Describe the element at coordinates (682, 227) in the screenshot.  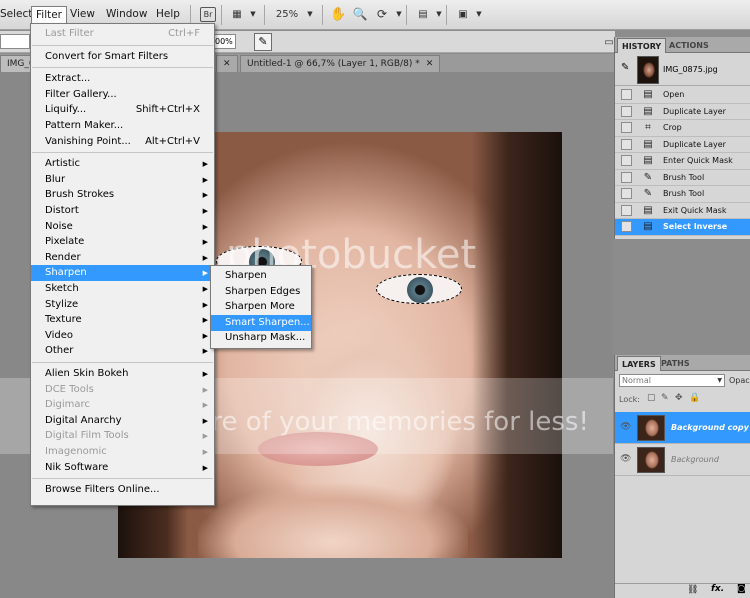
I see `history-state: ▤ Select Inverse` at that location.